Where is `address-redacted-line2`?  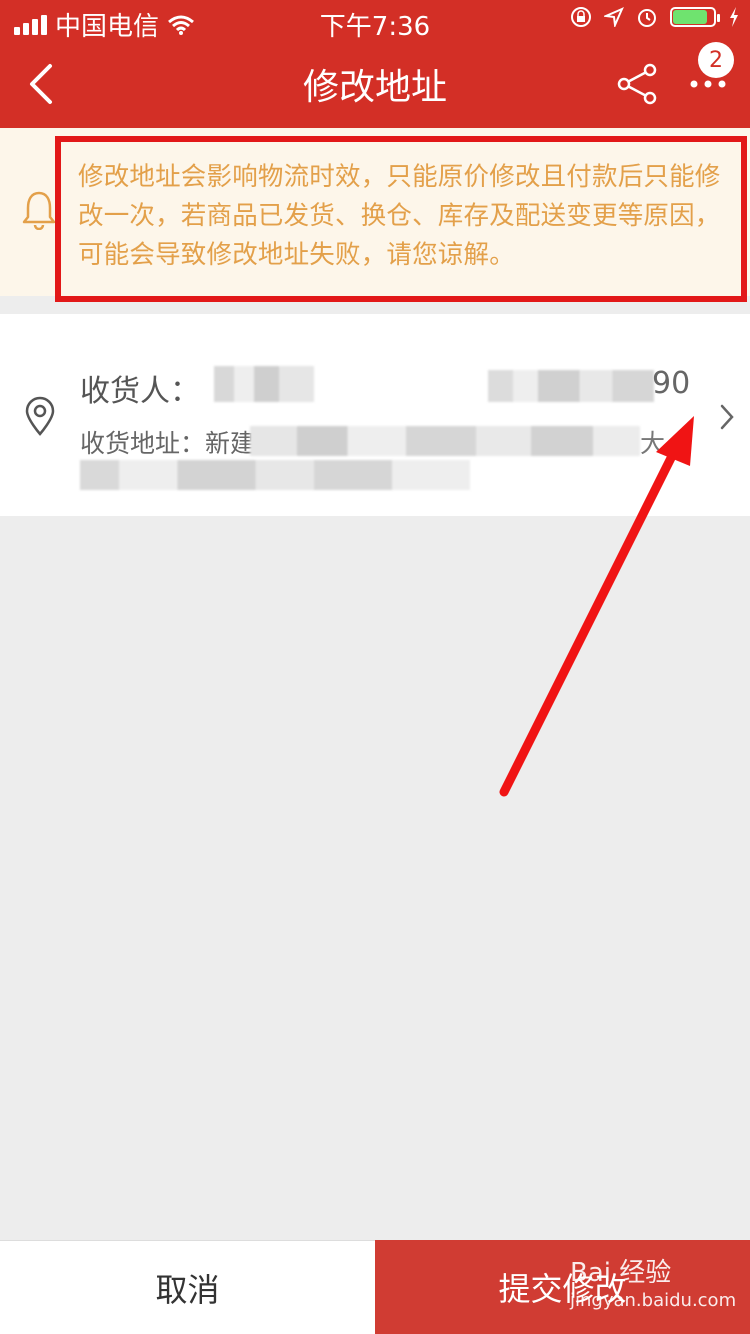 address-redacted-line2 is located at coordinates (275, 475).